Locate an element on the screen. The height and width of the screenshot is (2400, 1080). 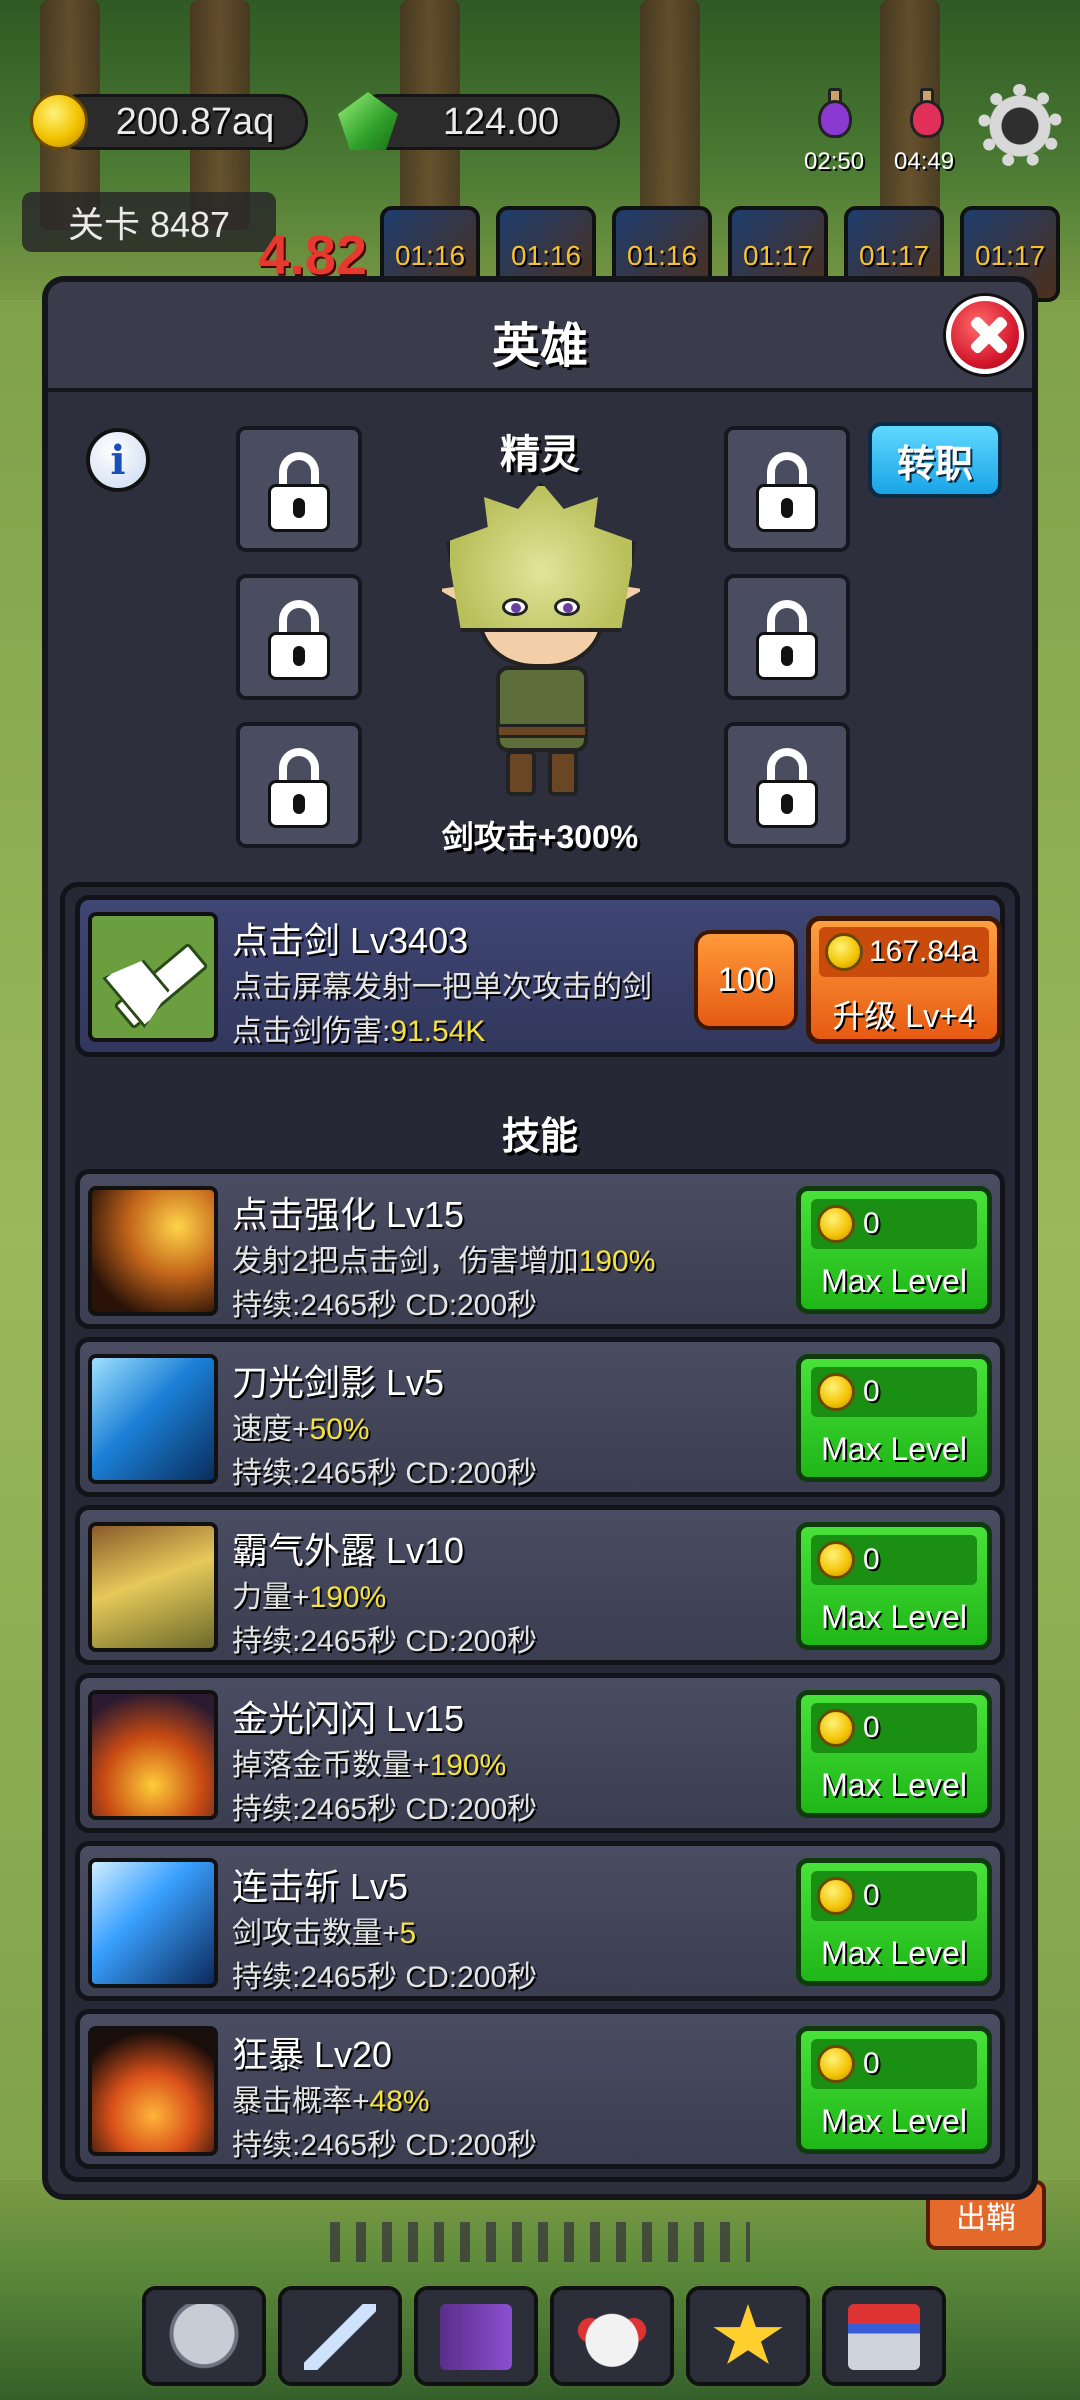
shop-icon is located at coordinates (884, 2337).